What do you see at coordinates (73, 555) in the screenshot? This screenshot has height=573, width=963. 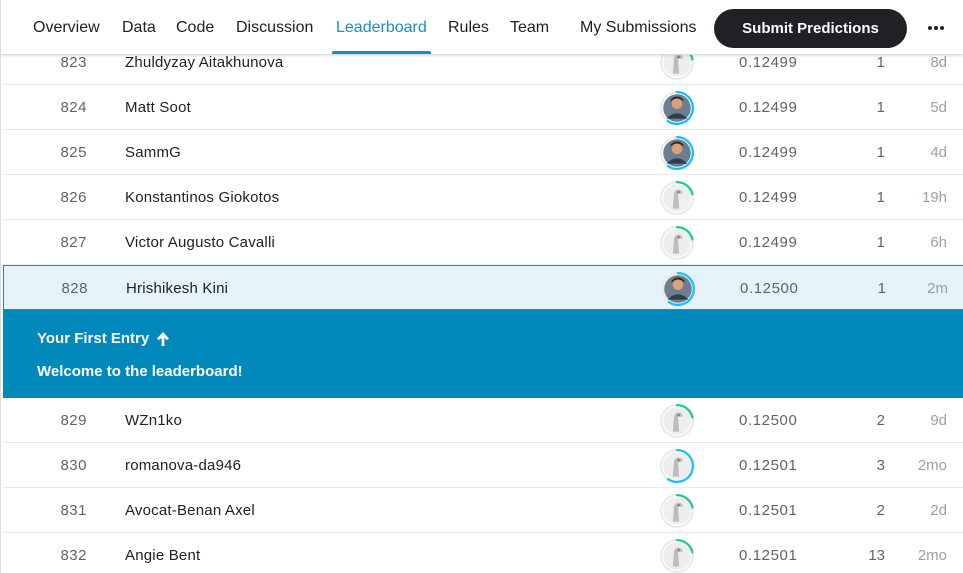 I see `rank: 832` at bounding box center [73, 555].